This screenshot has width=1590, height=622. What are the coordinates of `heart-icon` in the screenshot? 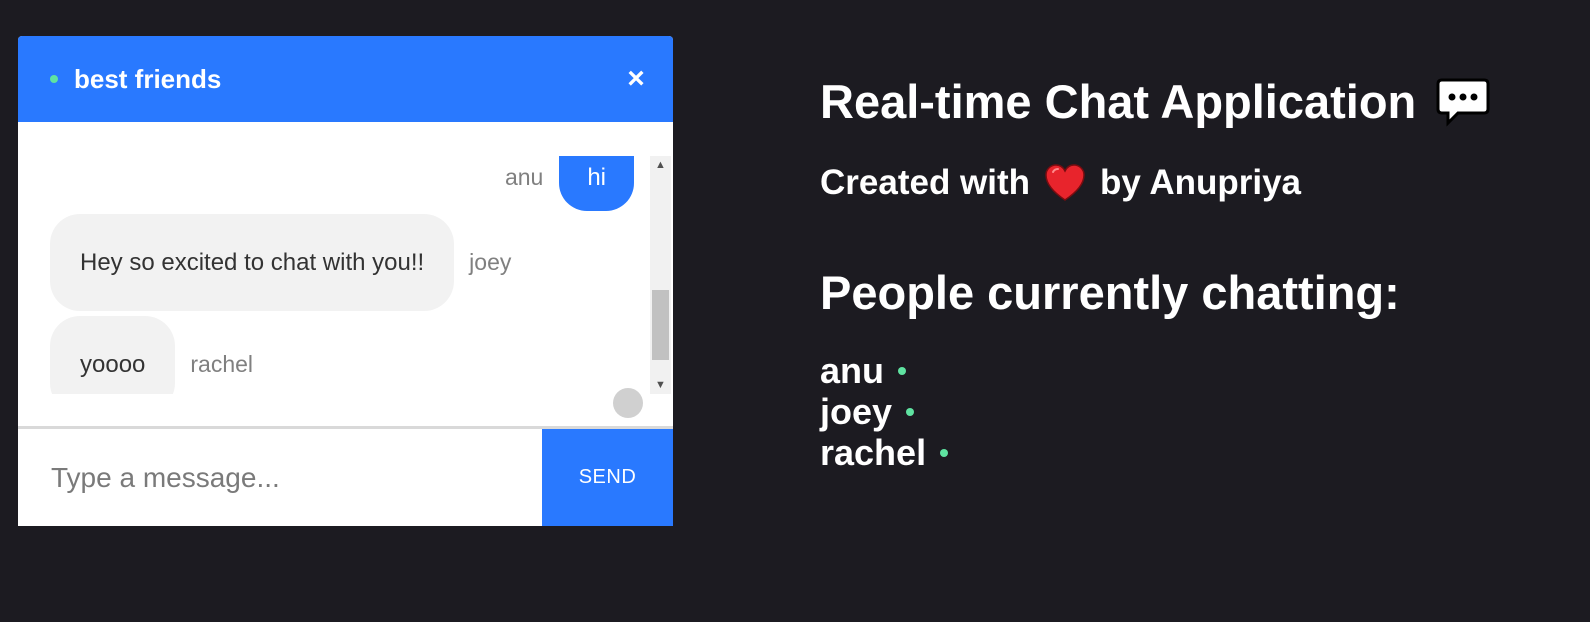 It's located at (1065, 182).